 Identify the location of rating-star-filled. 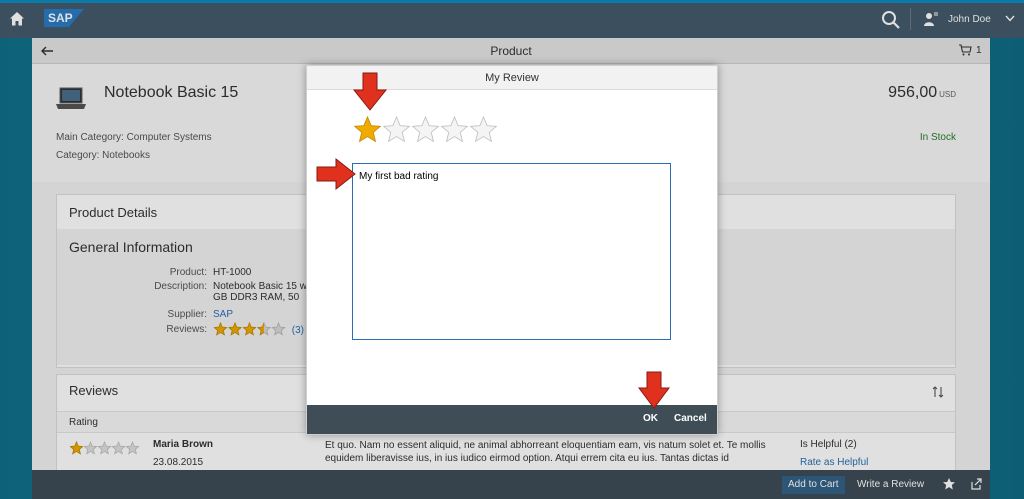
(367, 129).